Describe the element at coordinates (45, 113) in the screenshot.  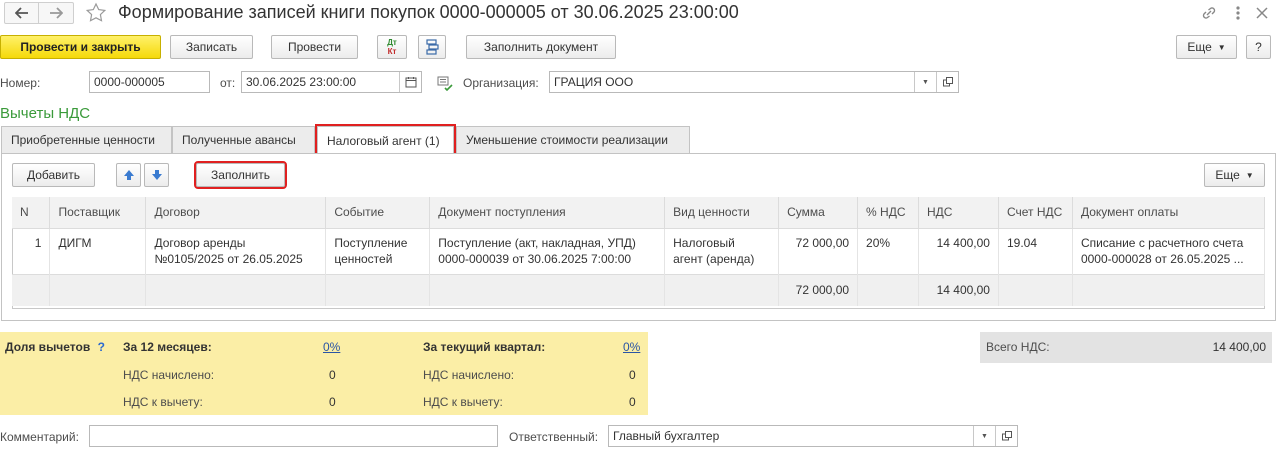
I see `section-title: Вычеты НДС` at that location.